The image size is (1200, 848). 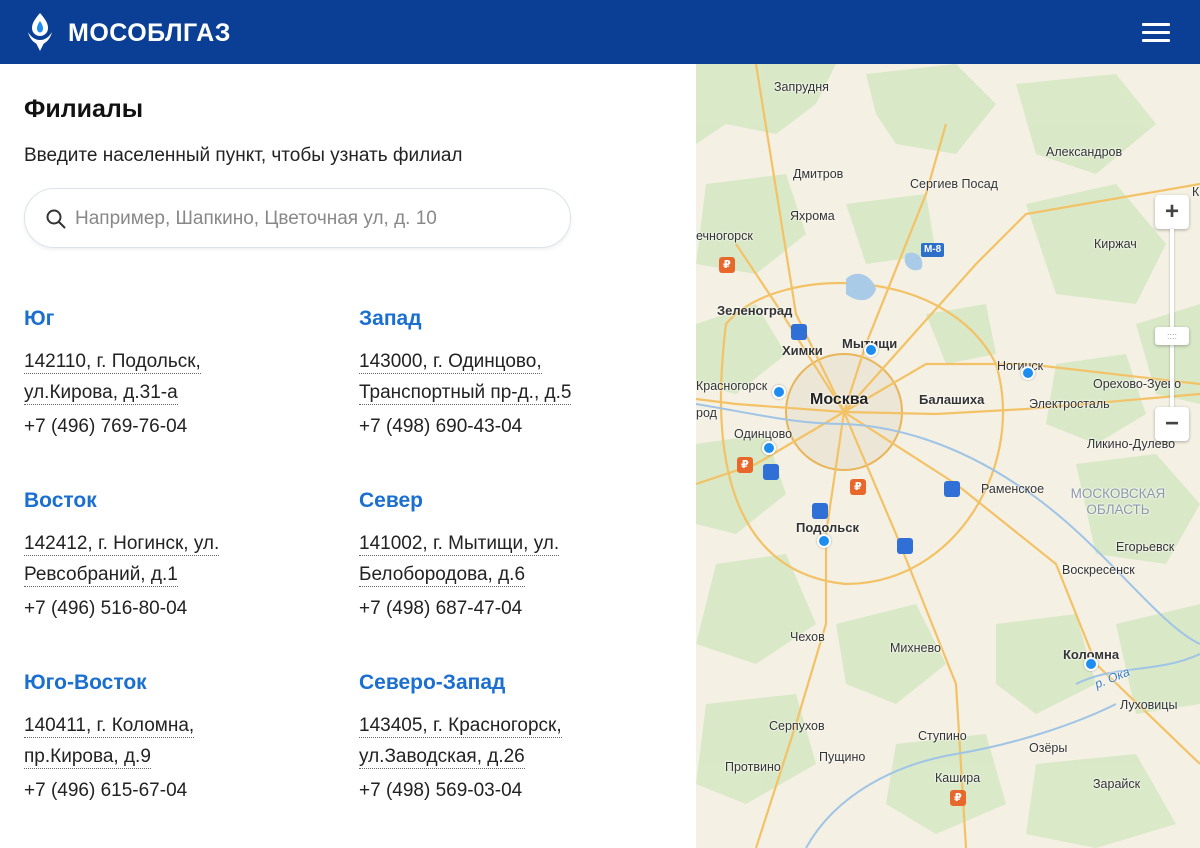 I want to click on map-marker-yug, so click(x=824, y=541).